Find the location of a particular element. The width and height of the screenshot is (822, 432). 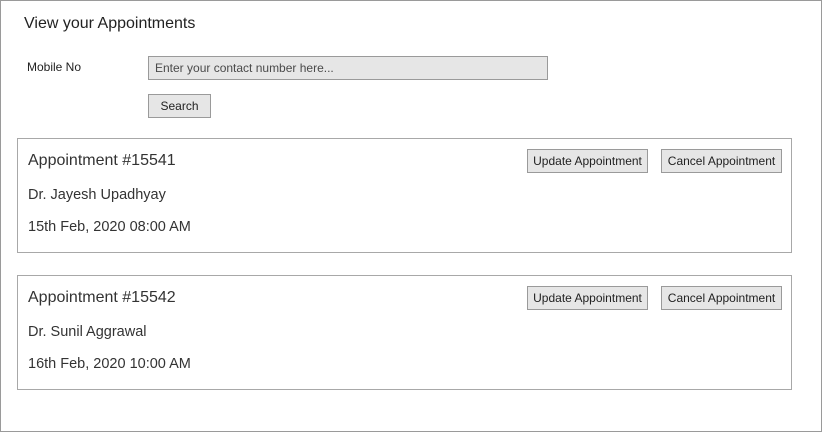

appointment-doctor: Dr. Jayesh Upadhyay is located at coordinates (97, 195).